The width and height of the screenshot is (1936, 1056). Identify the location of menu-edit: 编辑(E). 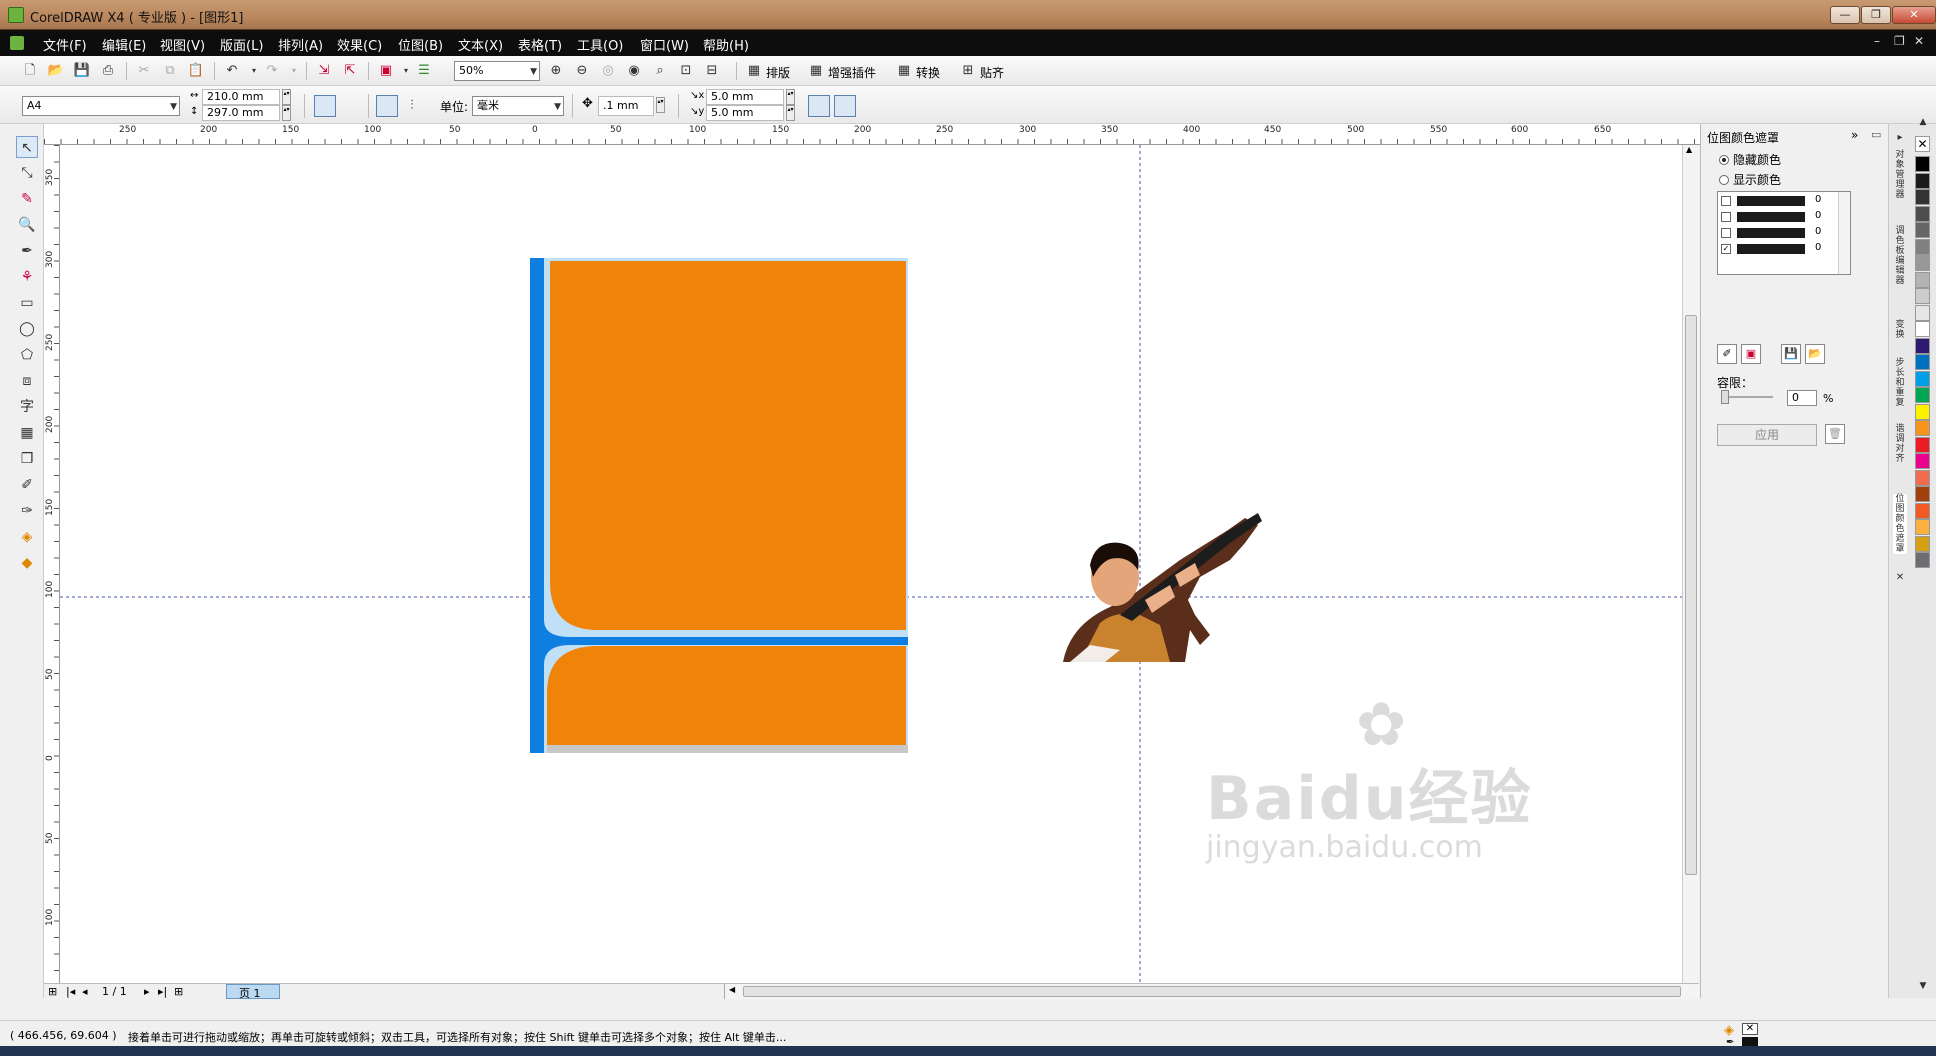
(124, 44).